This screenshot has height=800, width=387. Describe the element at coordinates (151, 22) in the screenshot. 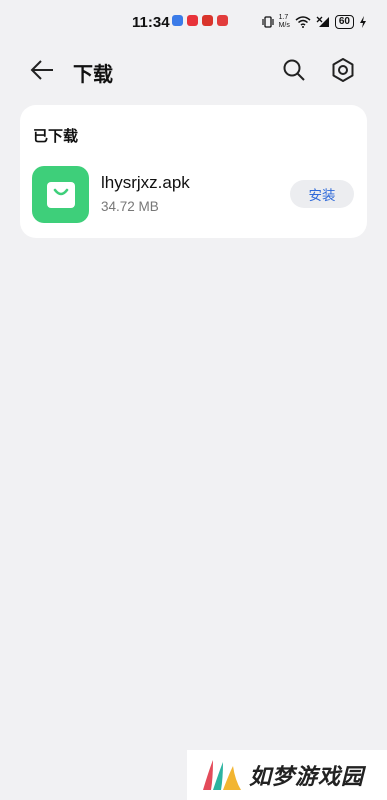

I see `status-time: 11:34` at that location.